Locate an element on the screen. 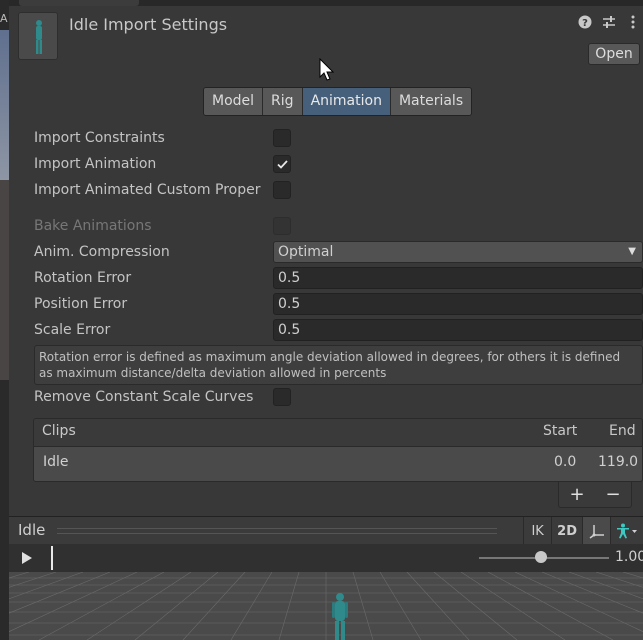 The width and height of the screenshot is (643, 640). import-constraints-label: Import Constraints is located at coordinates (99, 138).